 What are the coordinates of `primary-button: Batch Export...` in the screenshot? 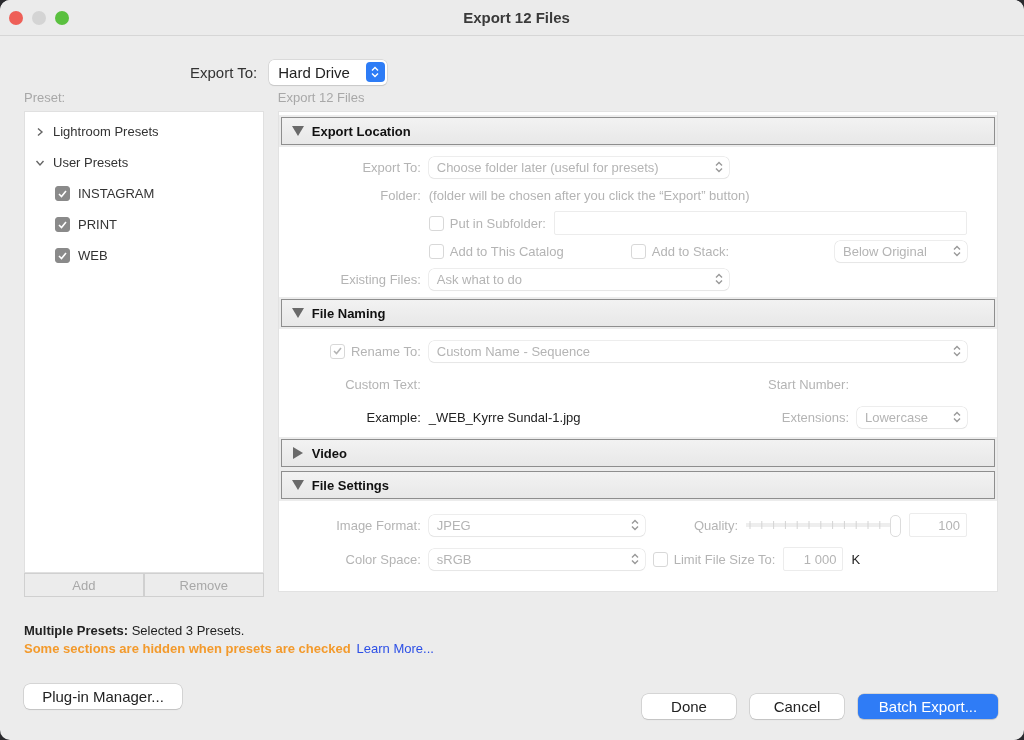 It's located at (928, 706).